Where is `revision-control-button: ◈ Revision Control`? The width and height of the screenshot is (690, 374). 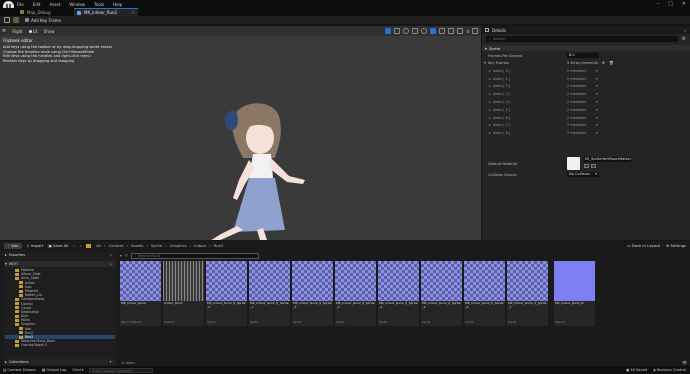 revision-control-button: ◈ Revision Control is located at coordinates (669, 370).